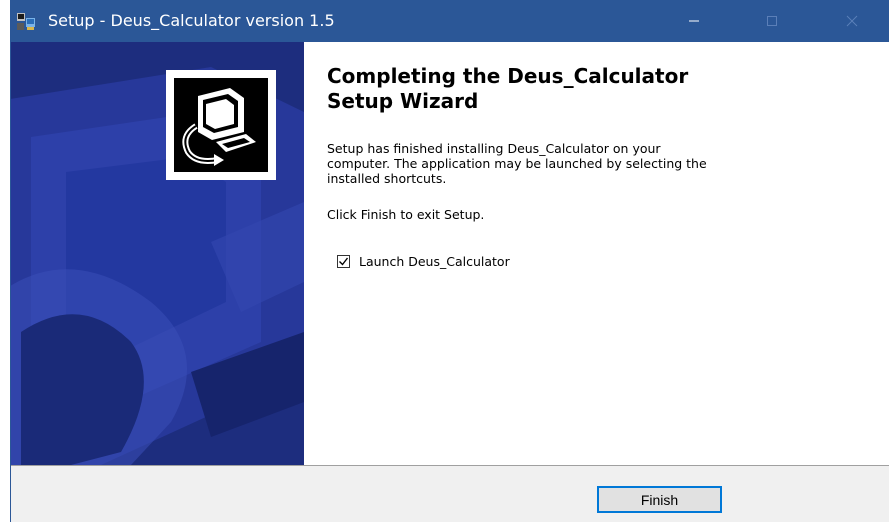  I want to click on close-button, so click(852, 21).